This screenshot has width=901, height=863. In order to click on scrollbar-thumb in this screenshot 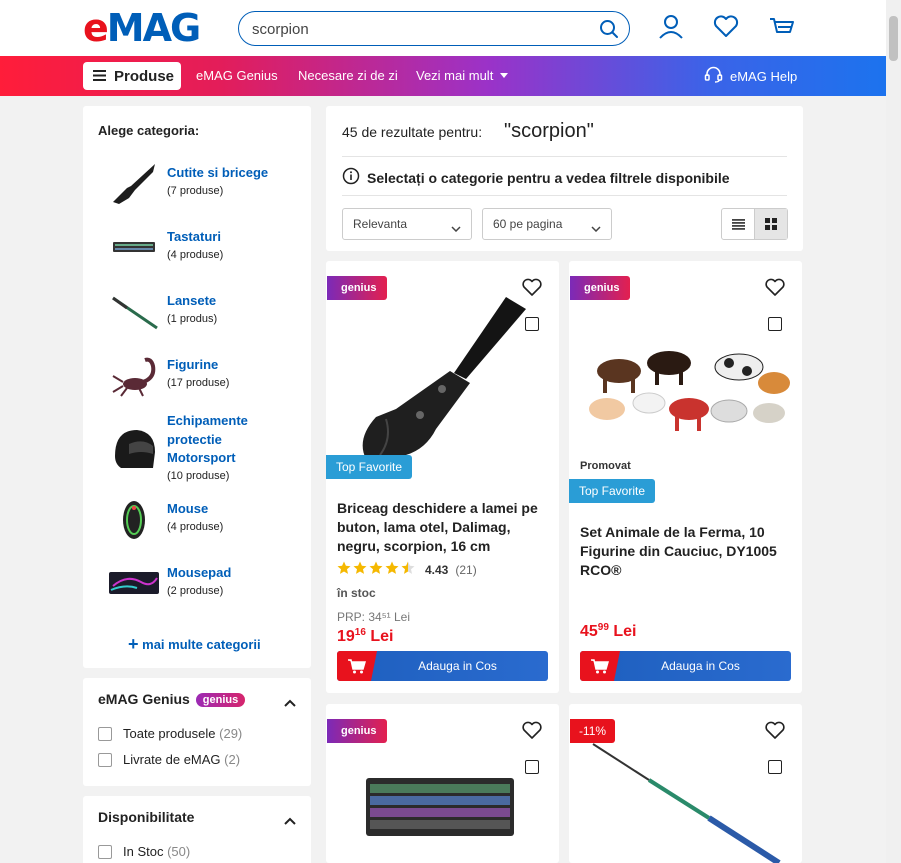, I will do `click(893, 38)`.